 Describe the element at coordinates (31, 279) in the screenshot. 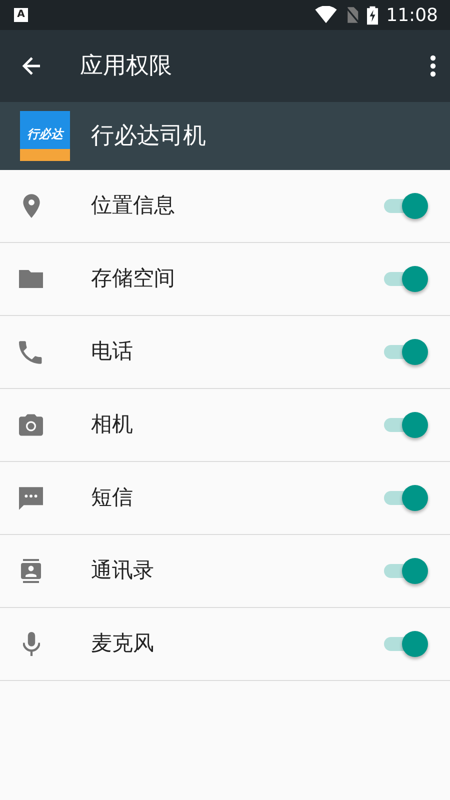

I see `folder-icon` at that location.